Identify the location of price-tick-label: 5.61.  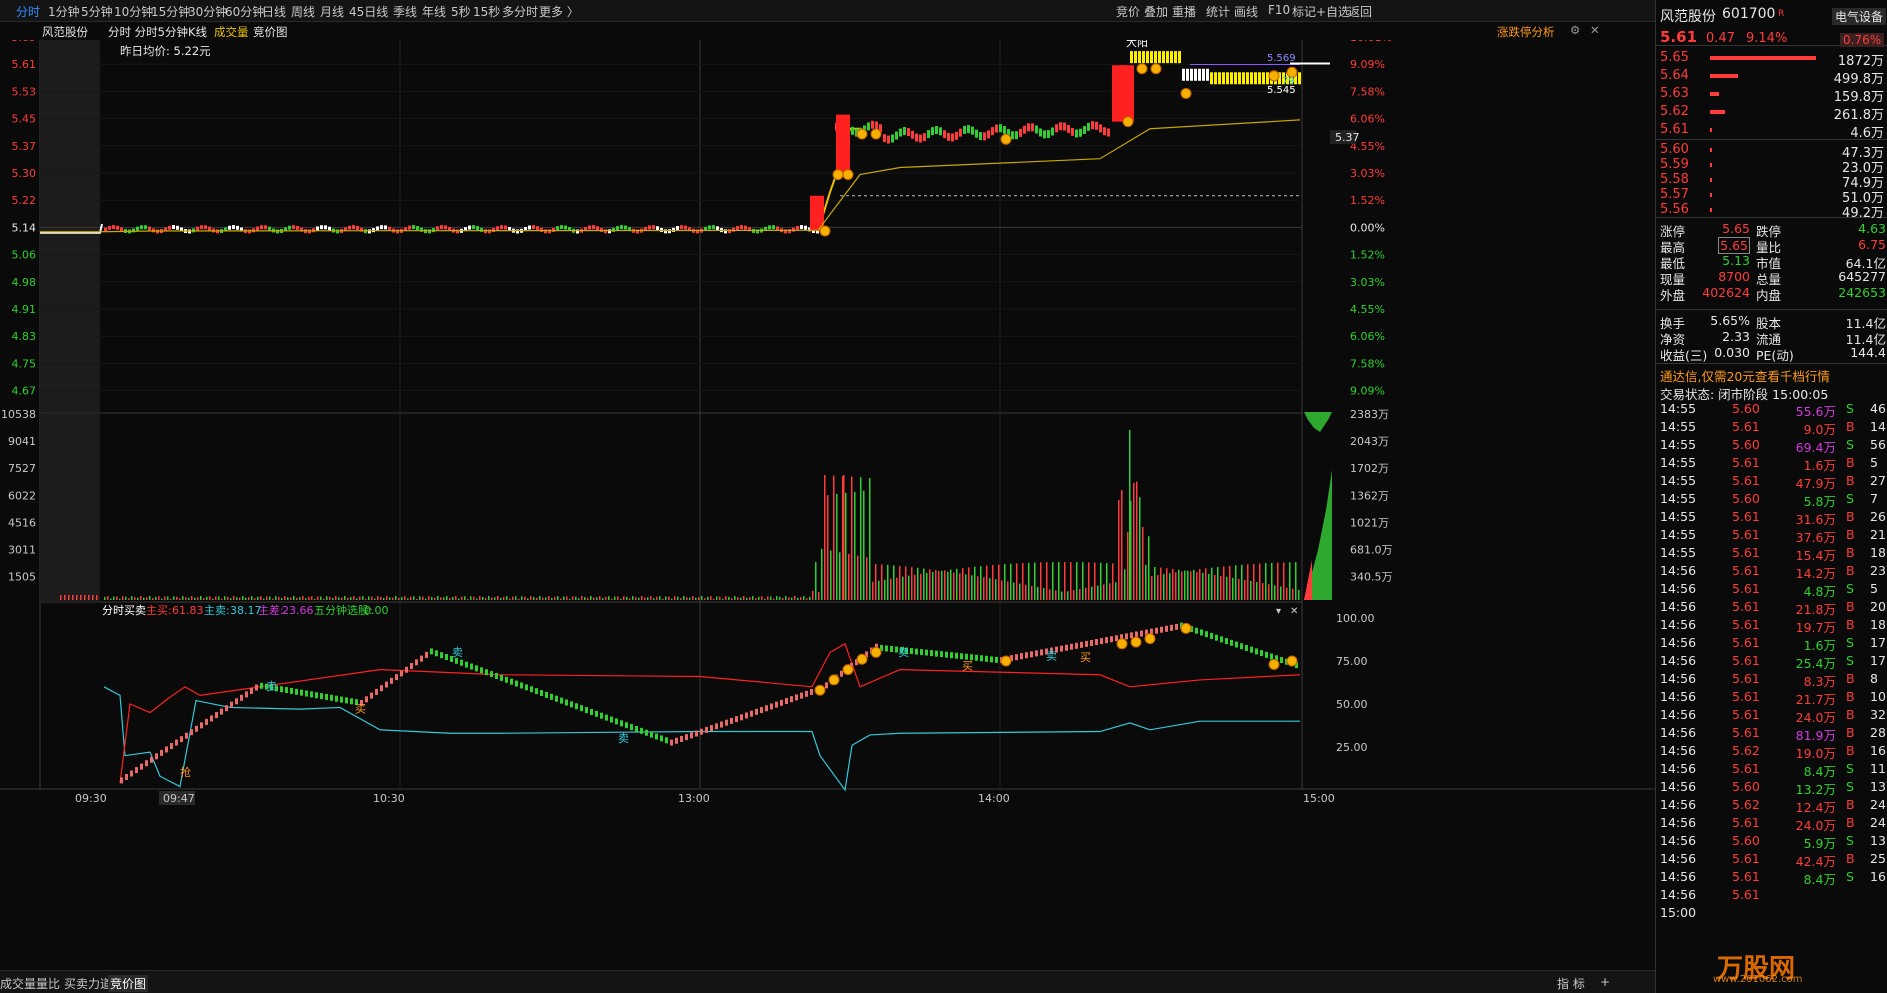
(24, 64).